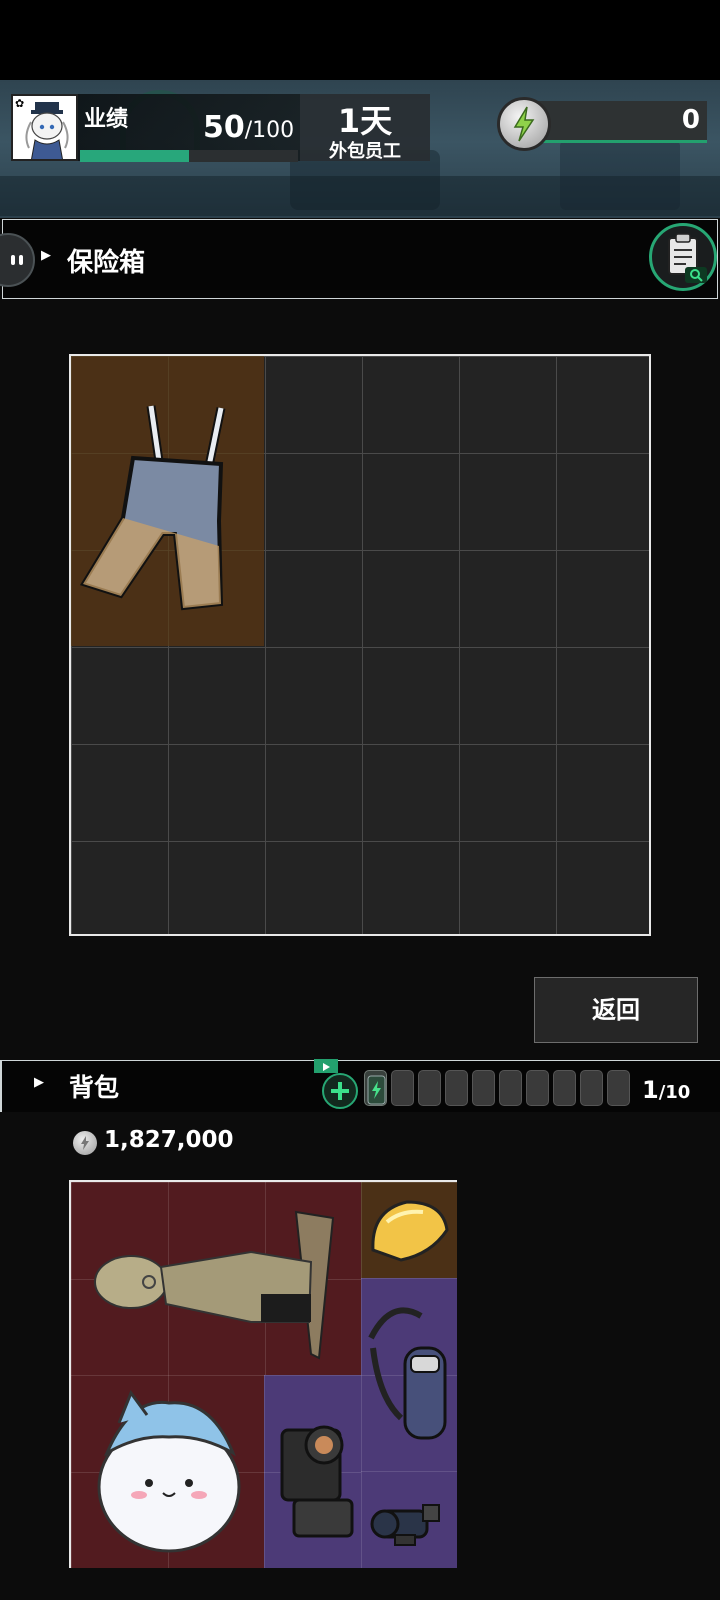 This screenshot has height=1600, width=720. Describe the element at coordinates (134, 156) in the screenshot. I see `performance-bar-fill` at that location.